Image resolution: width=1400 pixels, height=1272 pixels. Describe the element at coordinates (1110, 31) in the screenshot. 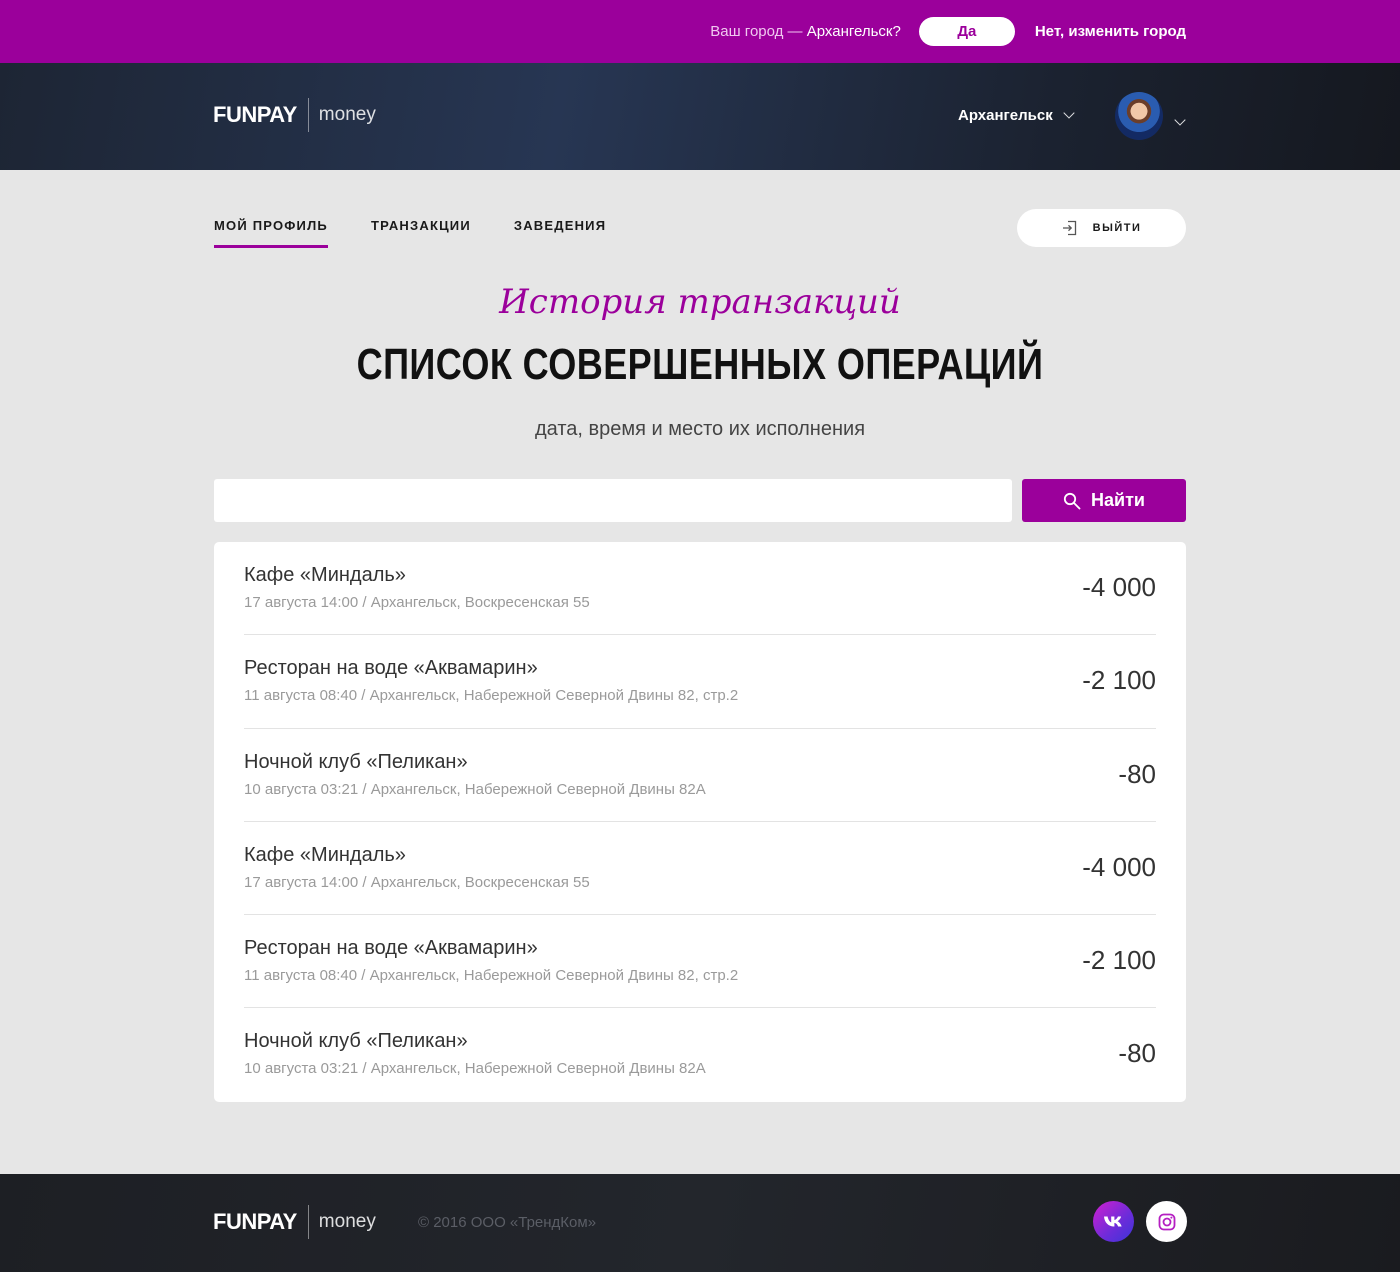

I see `change-city-link: Нет, изменить город` at that location.